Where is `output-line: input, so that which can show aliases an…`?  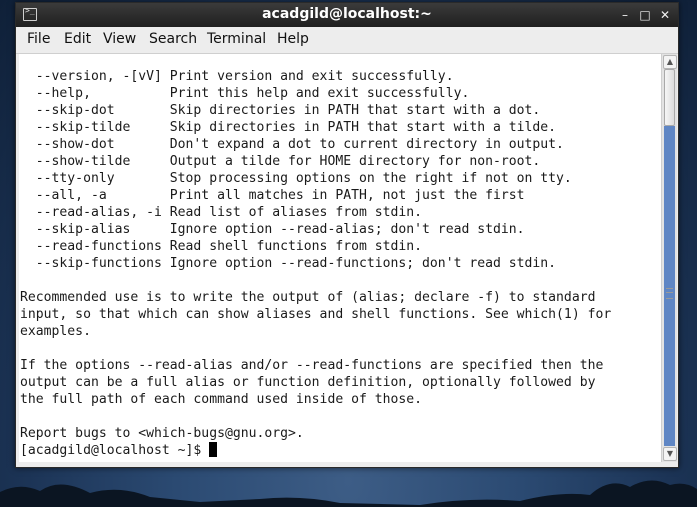
output-line: input, so that which can show aliases an… is located at coordinates (316, 314).